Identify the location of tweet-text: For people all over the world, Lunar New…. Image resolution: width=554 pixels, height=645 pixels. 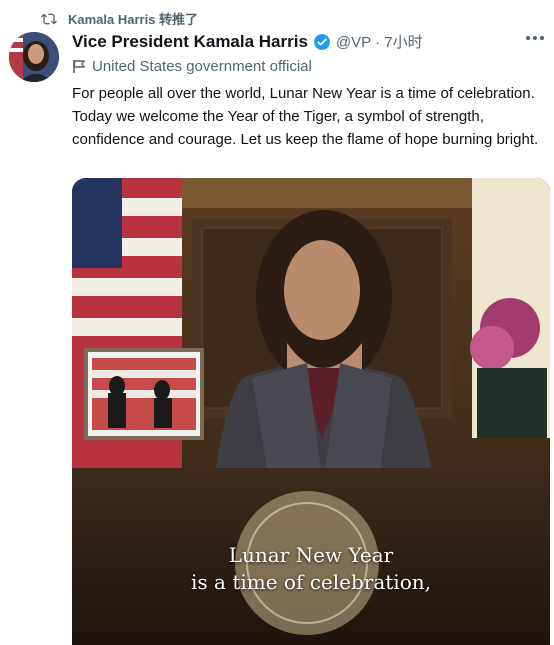
(305, 116).